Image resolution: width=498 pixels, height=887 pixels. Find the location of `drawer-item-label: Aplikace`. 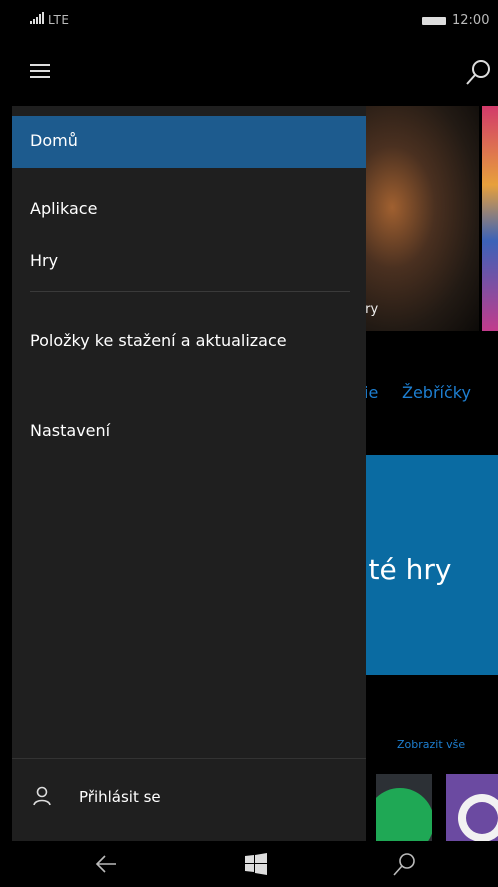

drawer-item-label: Aplikace is located at coordinates (64, 208).